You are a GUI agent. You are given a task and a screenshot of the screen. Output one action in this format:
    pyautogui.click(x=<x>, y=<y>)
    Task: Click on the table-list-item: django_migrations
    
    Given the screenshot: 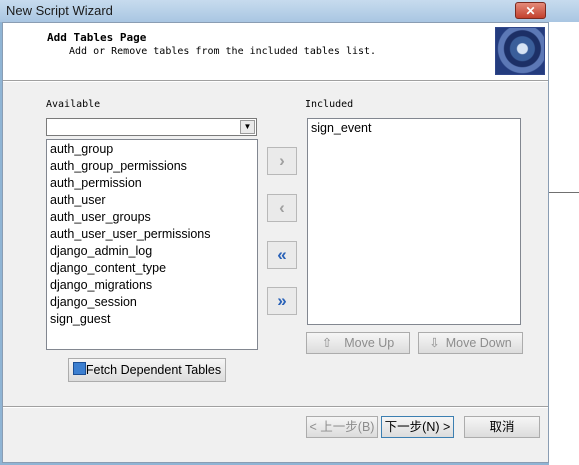 What is the action you would take?
    pyautogui.click(x=152, y=285)
    